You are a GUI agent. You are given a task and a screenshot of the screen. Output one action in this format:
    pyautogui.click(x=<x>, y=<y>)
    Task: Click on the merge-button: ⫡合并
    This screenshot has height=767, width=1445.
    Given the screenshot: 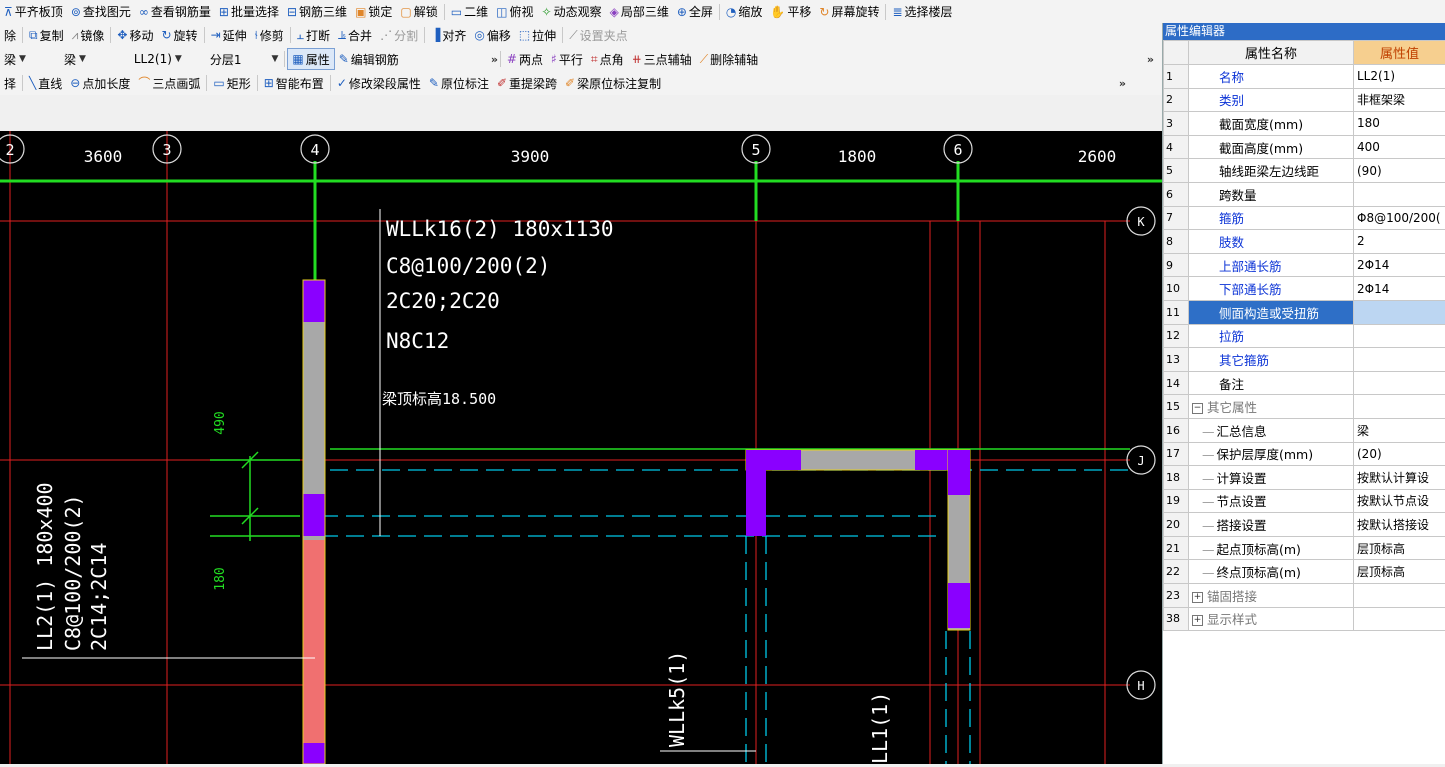 What is the action you would take?
    pyautogui.click(x=355, y=35)
    